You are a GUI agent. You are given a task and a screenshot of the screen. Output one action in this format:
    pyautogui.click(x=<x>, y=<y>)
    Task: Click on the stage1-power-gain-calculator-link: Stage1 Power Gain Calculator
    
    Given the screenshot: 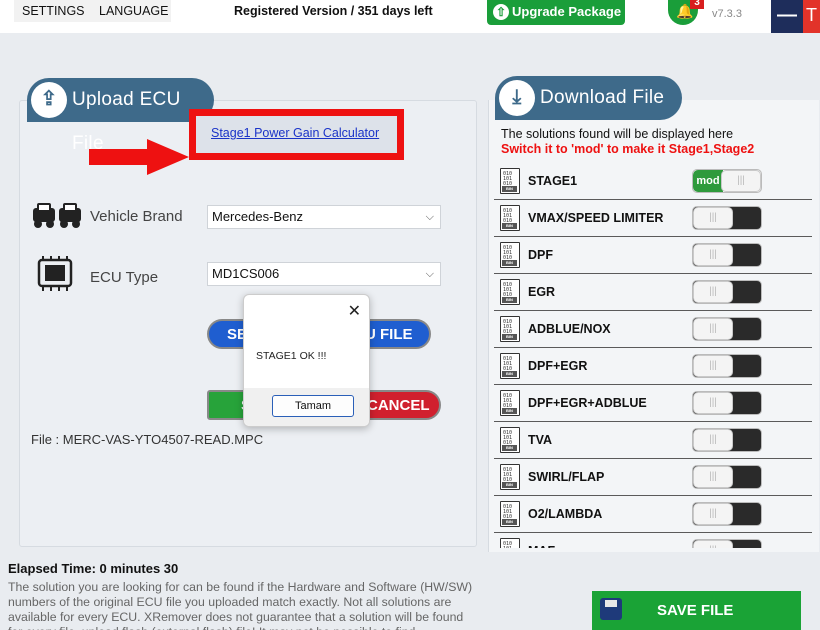 What is the action you would take?
    pyautogui.click(x=295, y=133)
    